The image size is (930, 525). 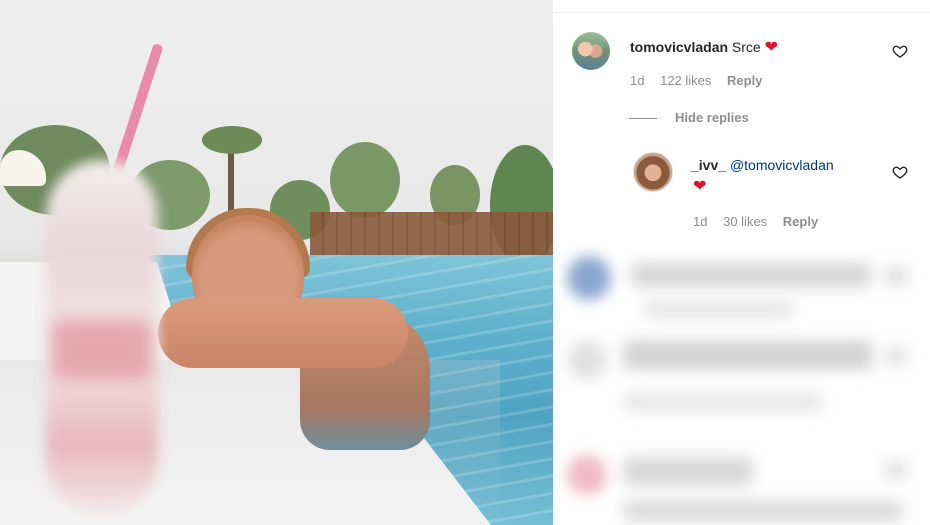 I want to click on photo-blurred-label, so click(x=102, y=350).